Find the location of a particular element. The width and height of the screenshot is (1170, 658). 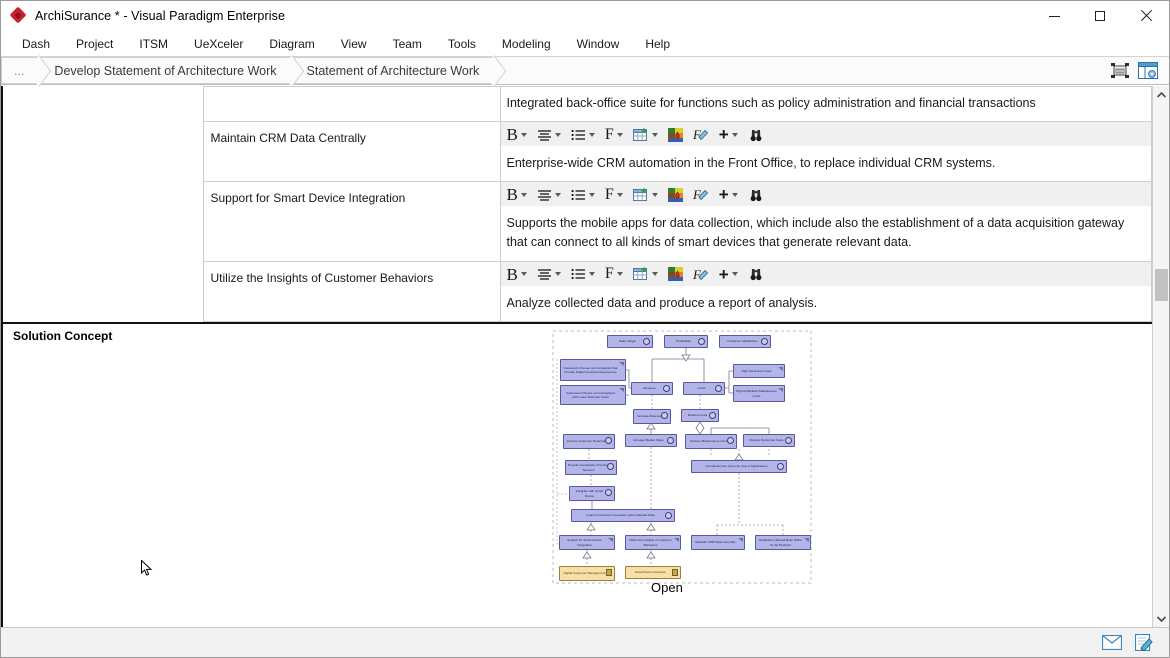

menu-item-dash: Dash is located at coordinates (36, 44).